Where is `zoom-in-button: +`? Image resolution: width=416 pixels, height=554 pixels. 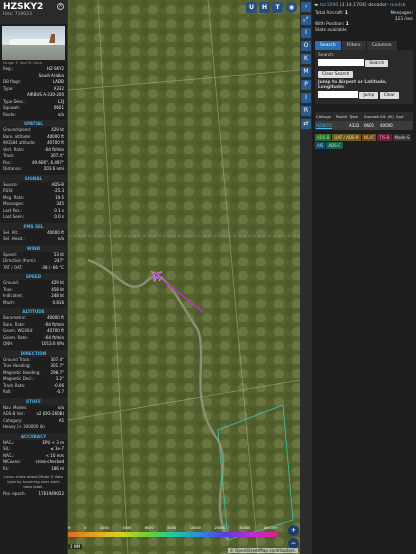 zoom-in-button: + is located at coordinates (293, 530).